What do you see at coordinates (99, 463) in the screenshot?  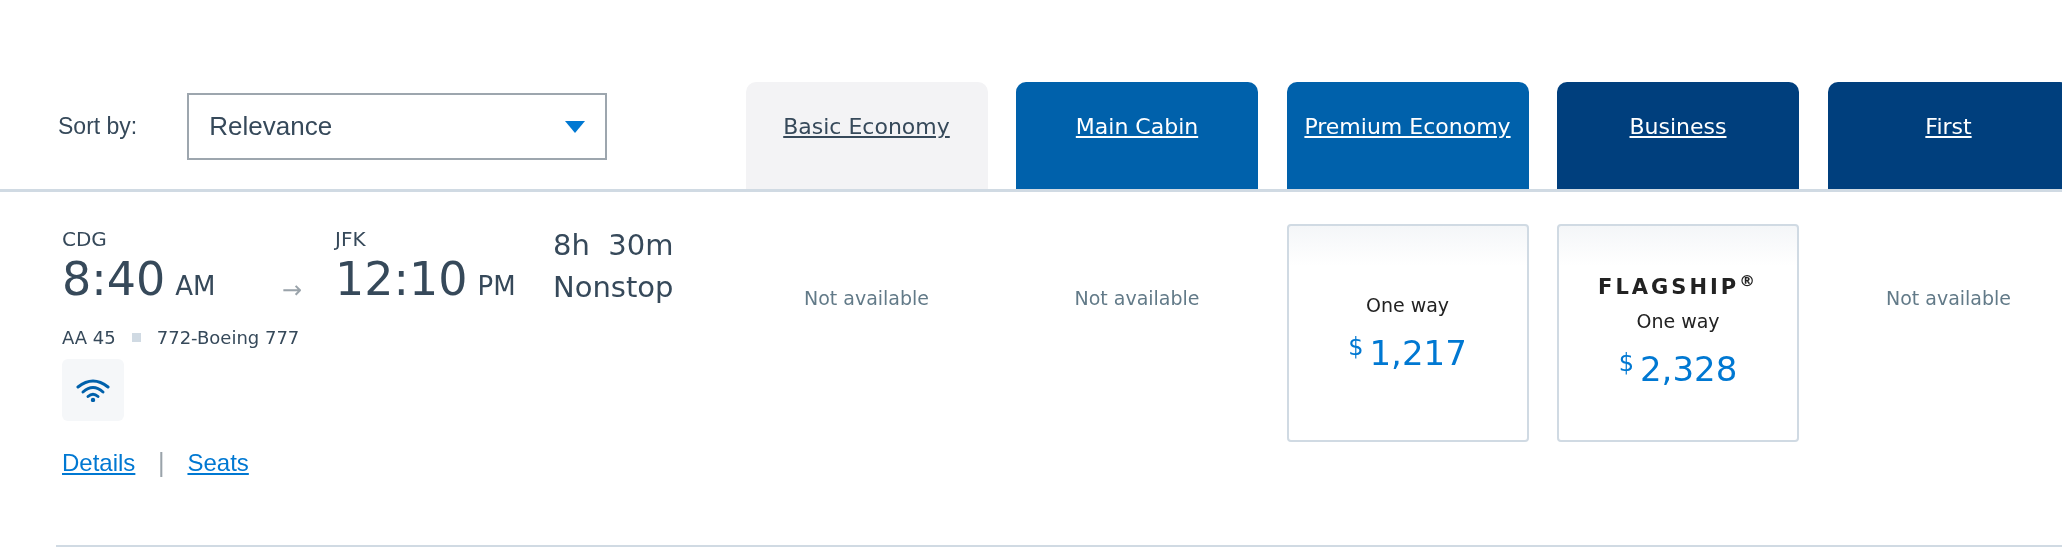 I see `details-link: Details` at bounding box center [99, 463].